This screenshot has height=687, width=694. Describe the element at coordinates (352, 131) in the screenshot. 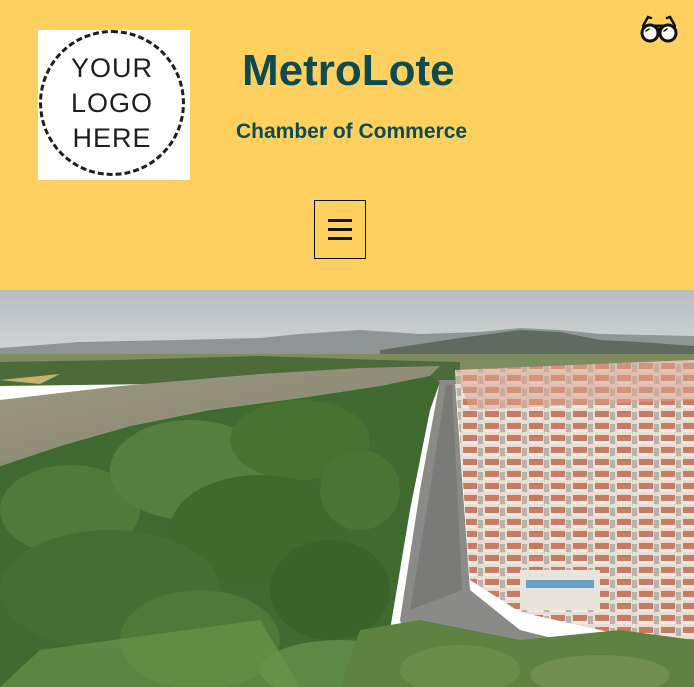

I see `site-subtitle: Chamber of Commerce` at that location.